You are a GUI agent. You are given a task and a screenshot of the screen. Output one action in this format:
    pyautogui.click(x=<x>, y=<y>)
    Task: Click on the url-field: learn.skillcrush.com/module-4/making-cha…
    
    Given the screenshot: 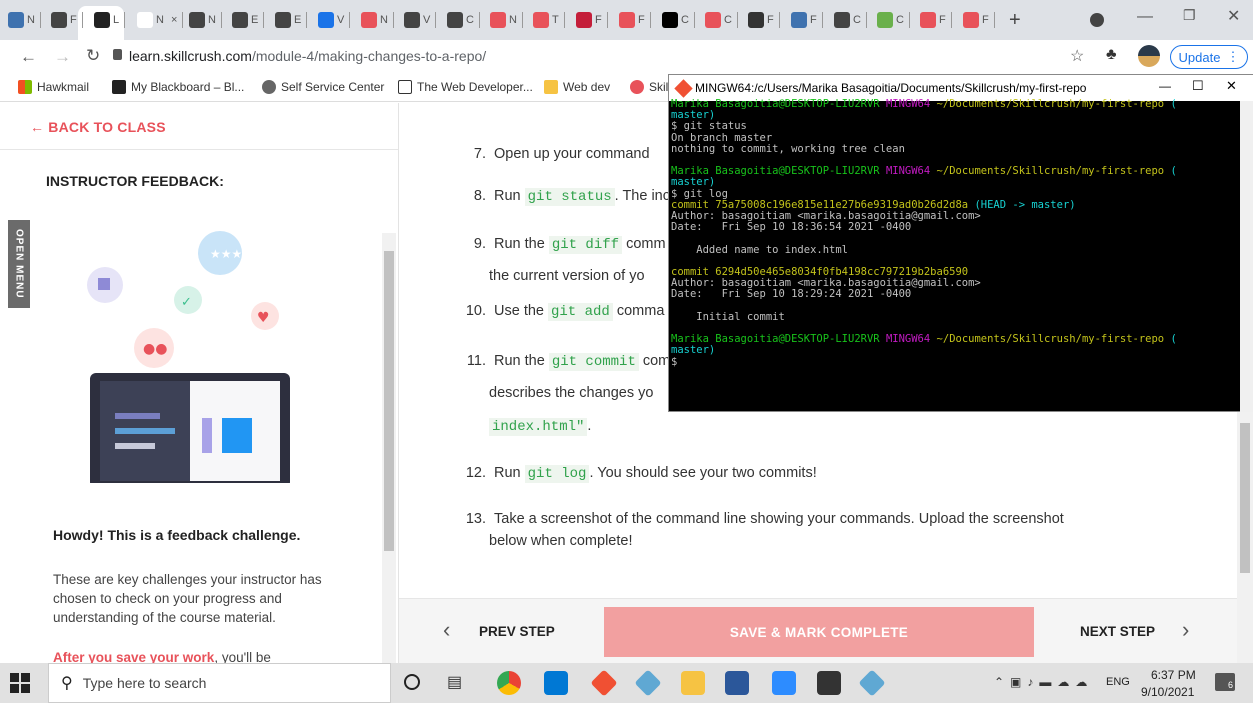 What is the action you would take?
    pyautogui.click(x=307, y=56)
    